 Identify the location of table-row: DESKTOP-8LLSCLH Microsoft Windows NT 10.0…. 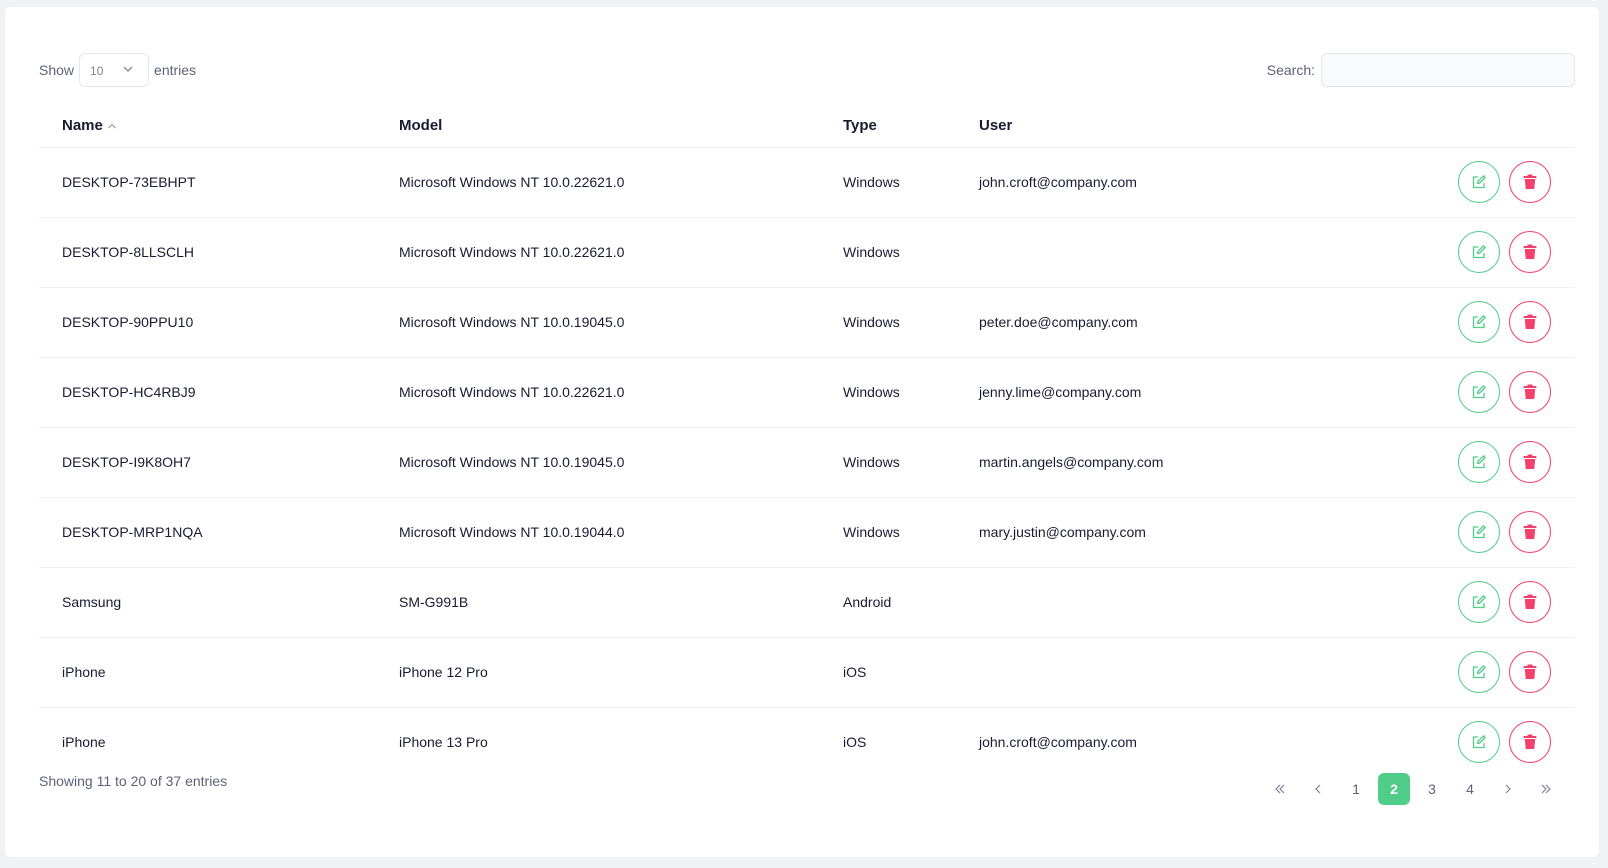
(807, 252).